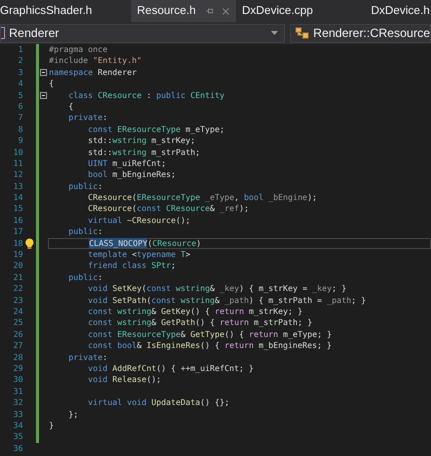  I want to click on line-number: 6, so click(20, 106).